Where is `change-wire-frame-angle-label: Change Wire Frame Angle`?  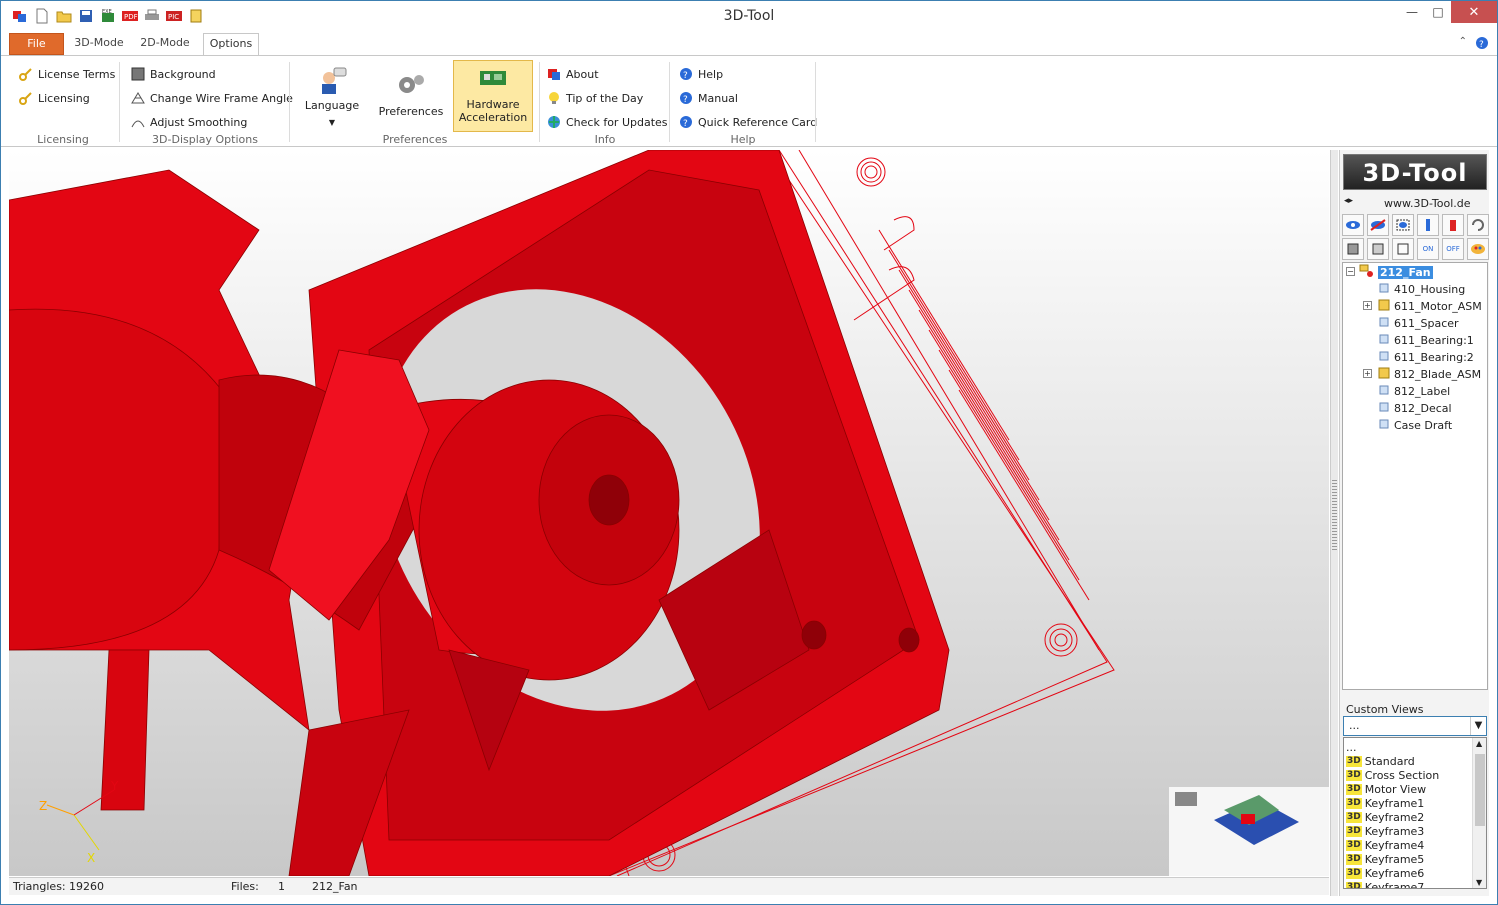 change-wire-frame-angle-label: Change Wire Frame Angle is located at coordinates (221, 98).